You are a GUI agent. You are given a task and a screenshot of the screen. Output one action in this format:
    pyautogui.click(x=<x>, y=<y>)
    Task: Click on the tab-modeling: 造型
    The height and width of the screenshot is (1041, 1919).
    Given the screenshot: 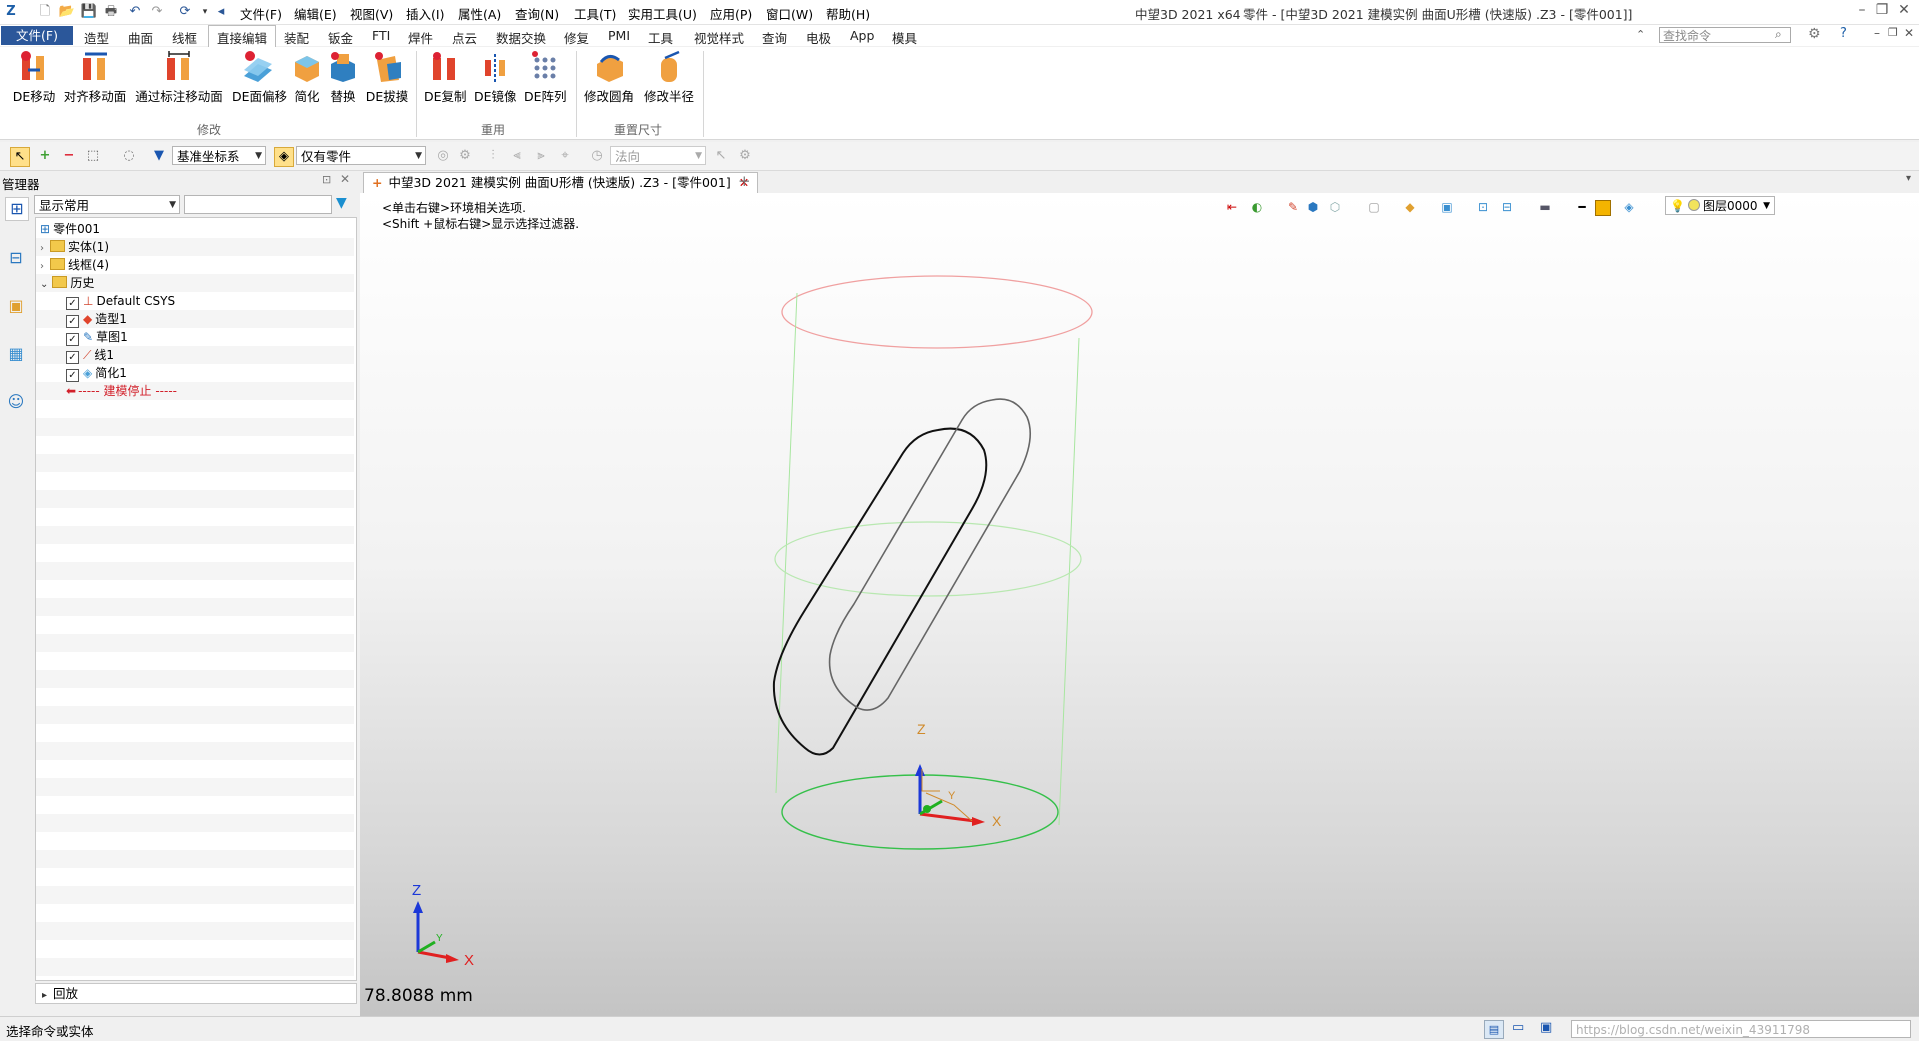 What is the action you would take?
    pyautogui.click(x=96, y=37)
    